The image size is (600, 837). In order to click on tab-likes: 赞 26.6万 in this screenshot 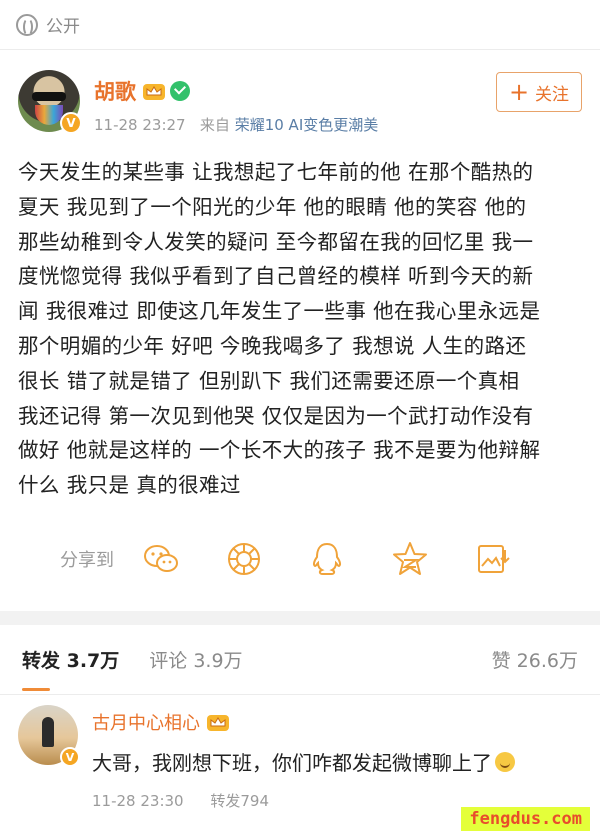, I will do `click(535, 659)`.